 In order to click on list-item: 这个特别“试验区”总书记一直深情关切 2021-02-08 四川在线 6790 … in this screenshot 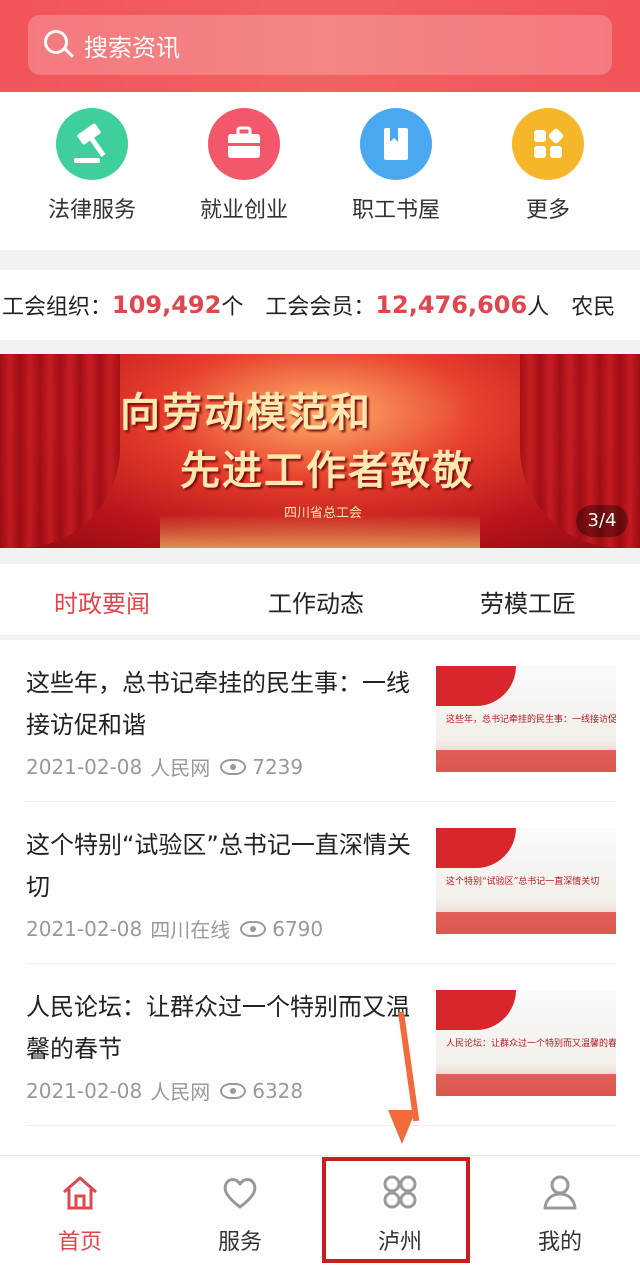, I will do `click(320, 883)`.